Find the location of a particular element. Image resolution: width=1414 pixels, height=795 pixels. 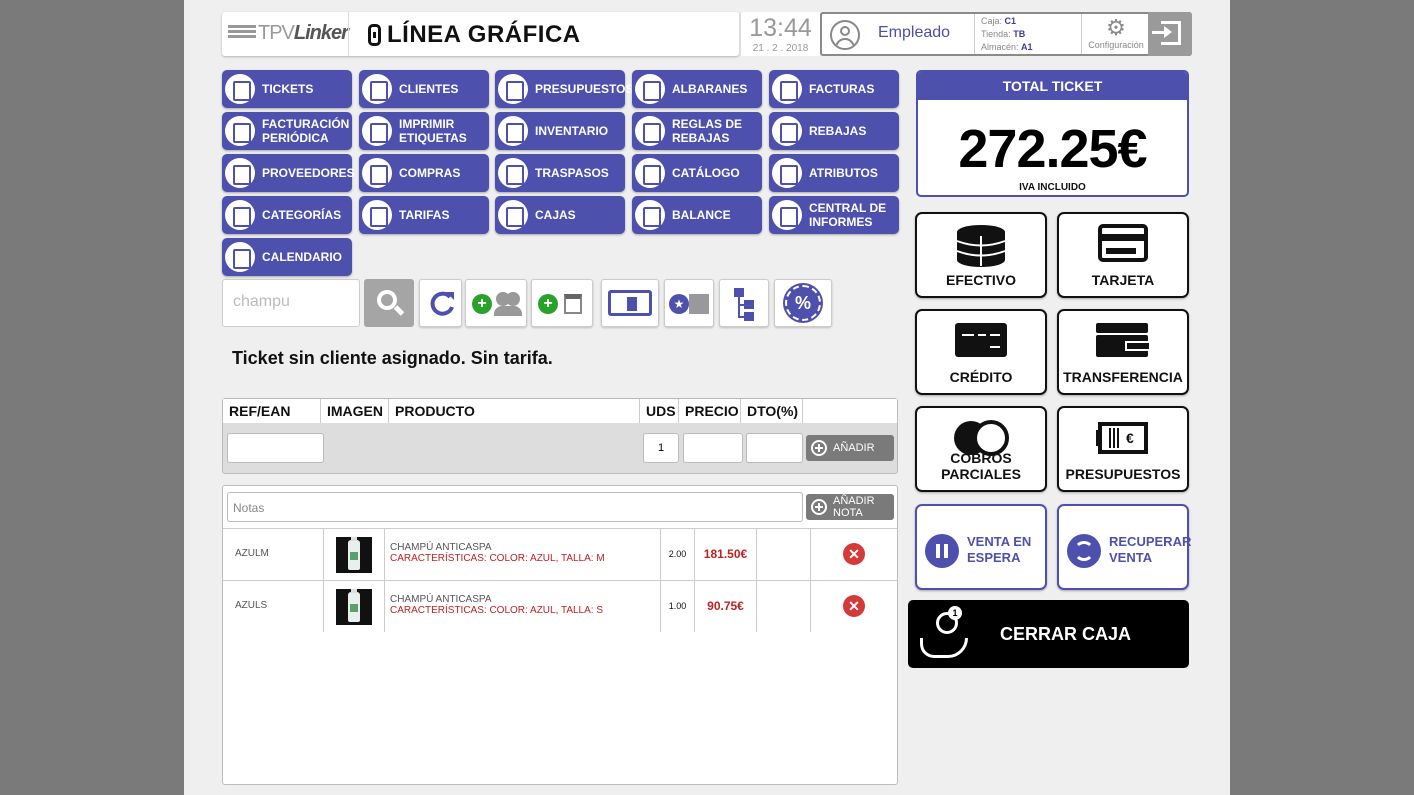

search-input: champu is located at coordinates (291, 303).